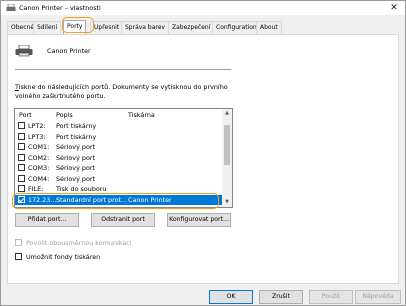  I want to click on tab-zabezpeceni: Zabezpečení, so click(191, 27).